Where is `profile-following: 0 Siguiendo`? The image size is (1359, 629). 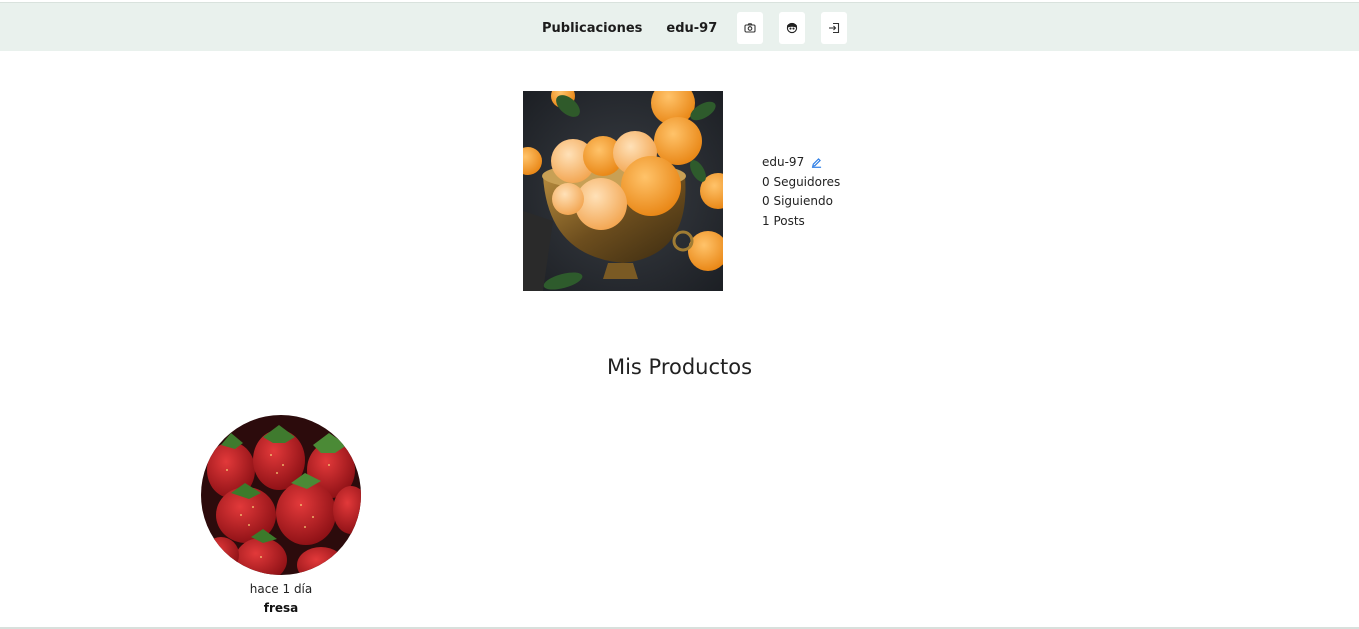 profile-following: 0 Siguiendo is located at coordinates (797, 201).